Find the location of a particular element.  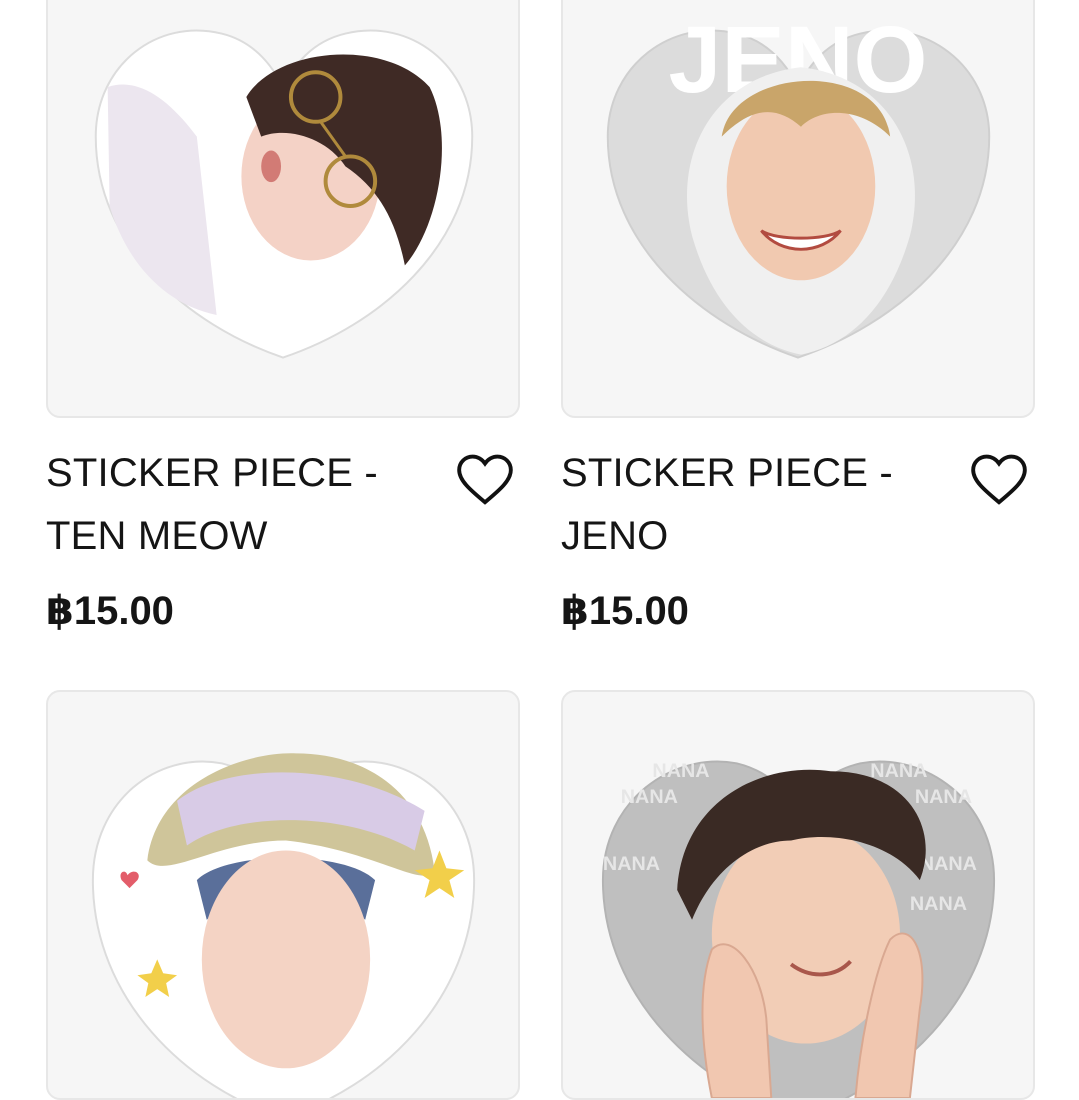

heart-sticker-portrait-glasses-icon is located at coordinates (284, 194).